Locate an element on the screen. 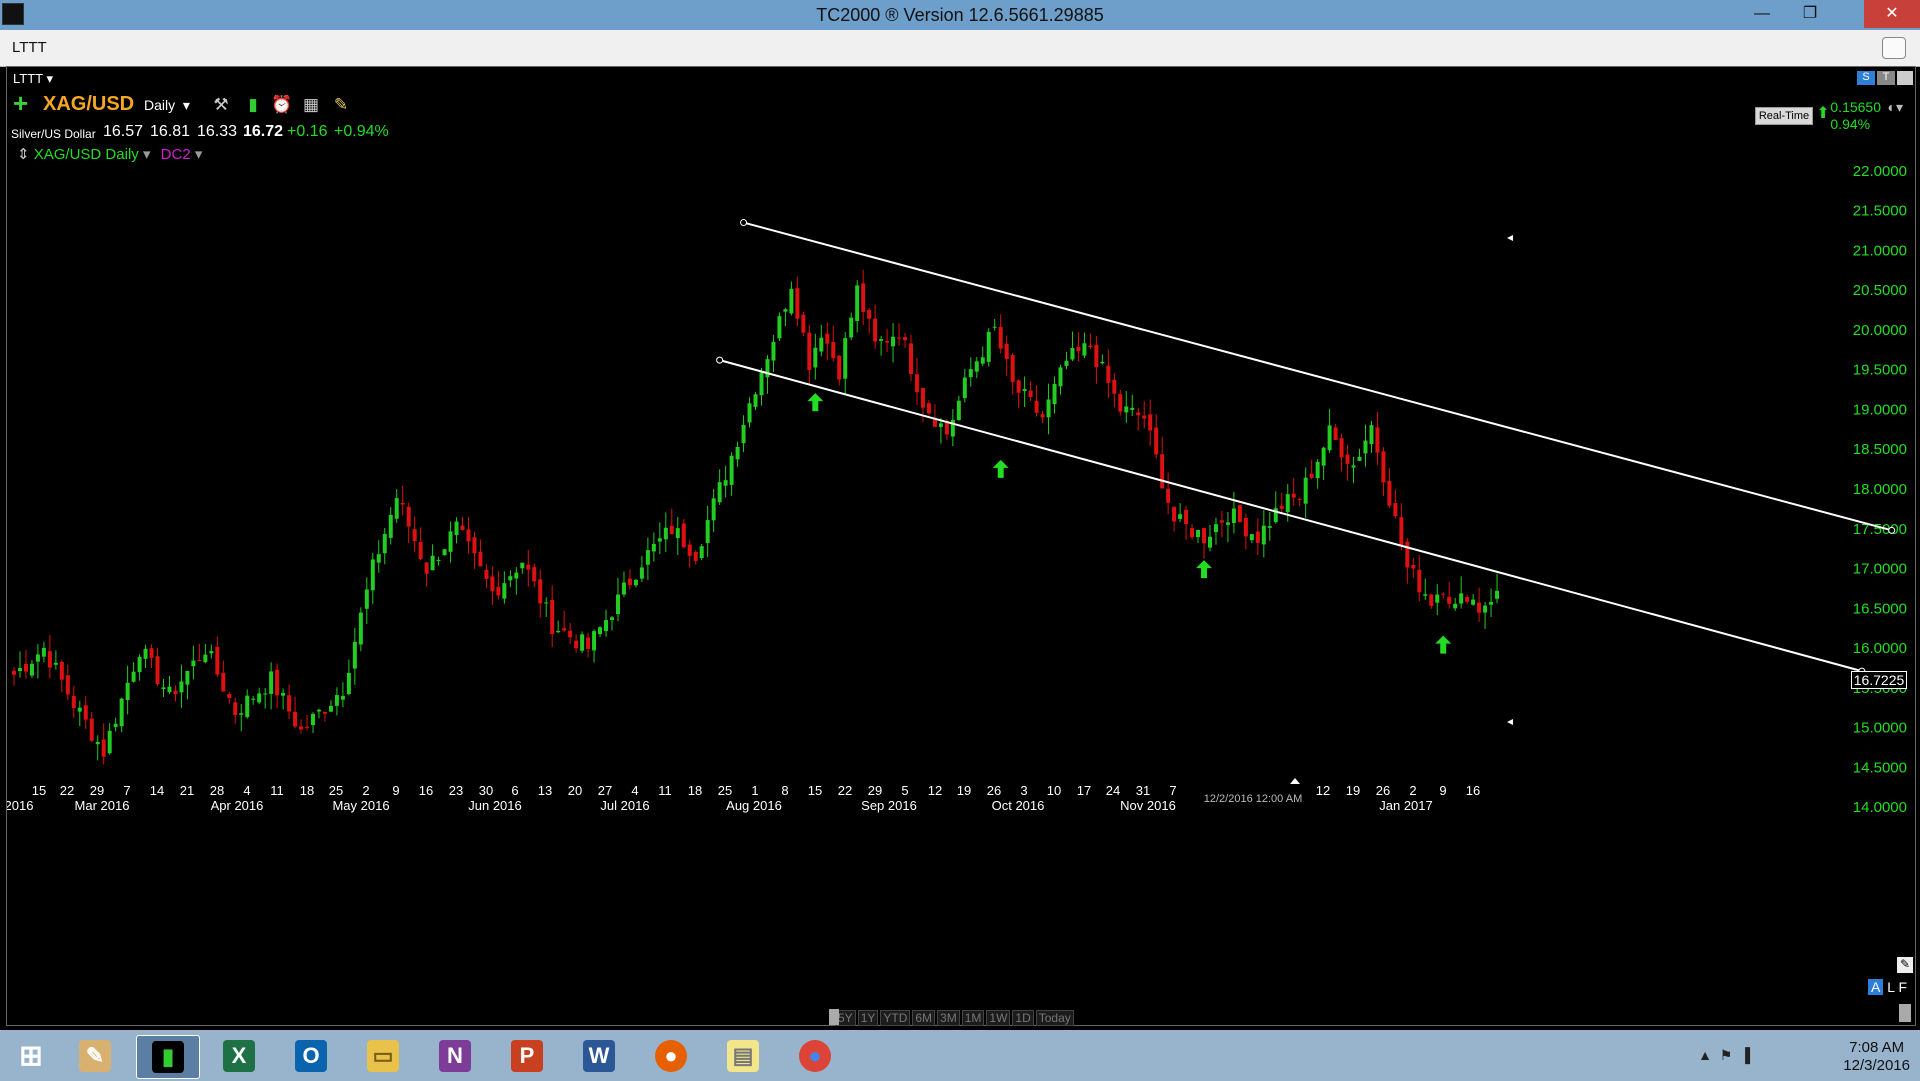 The height and width of the screenshot is (1081, 1920). document-tab: LTTT is located at coordinates (29, 47).